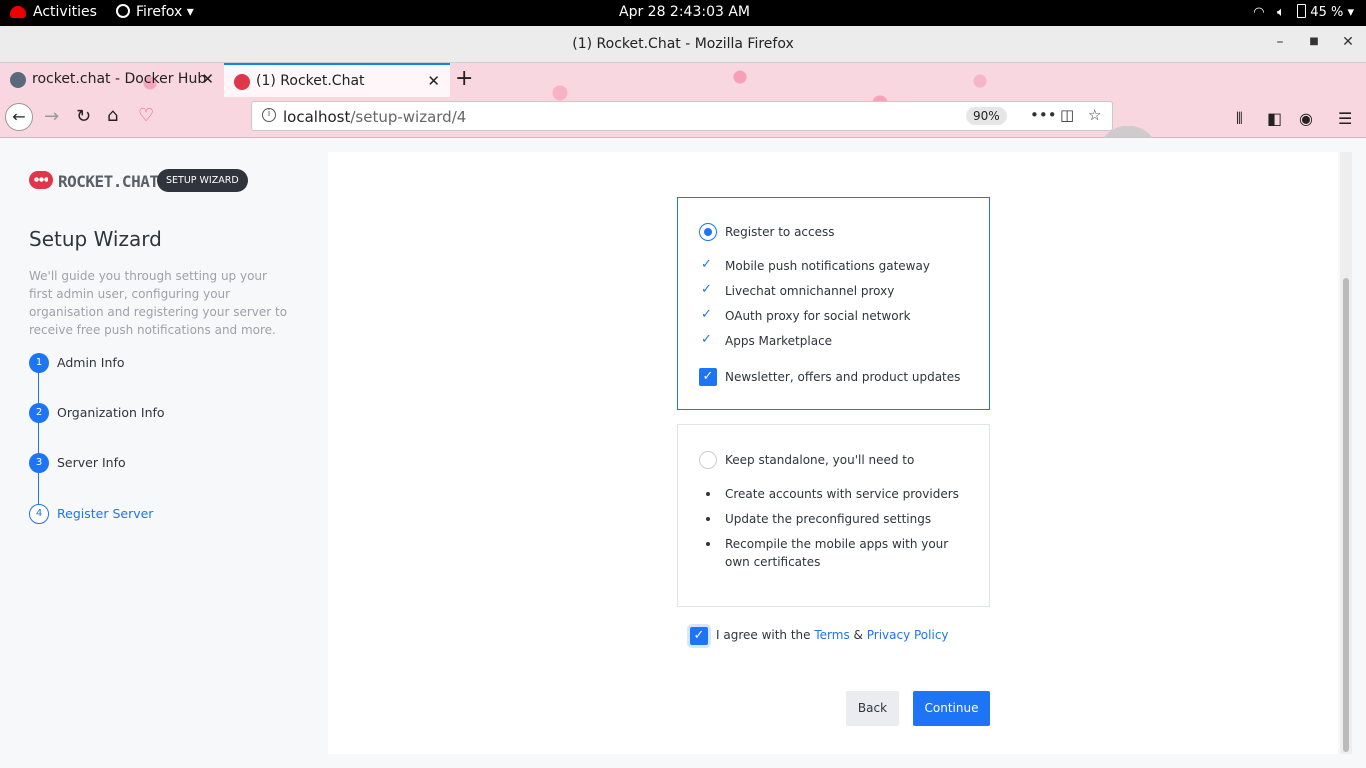  I want to click on window-titlebar: (1) Rocket.Chat - Mozilla Firefox – ■ ✕, so click(683, 44).